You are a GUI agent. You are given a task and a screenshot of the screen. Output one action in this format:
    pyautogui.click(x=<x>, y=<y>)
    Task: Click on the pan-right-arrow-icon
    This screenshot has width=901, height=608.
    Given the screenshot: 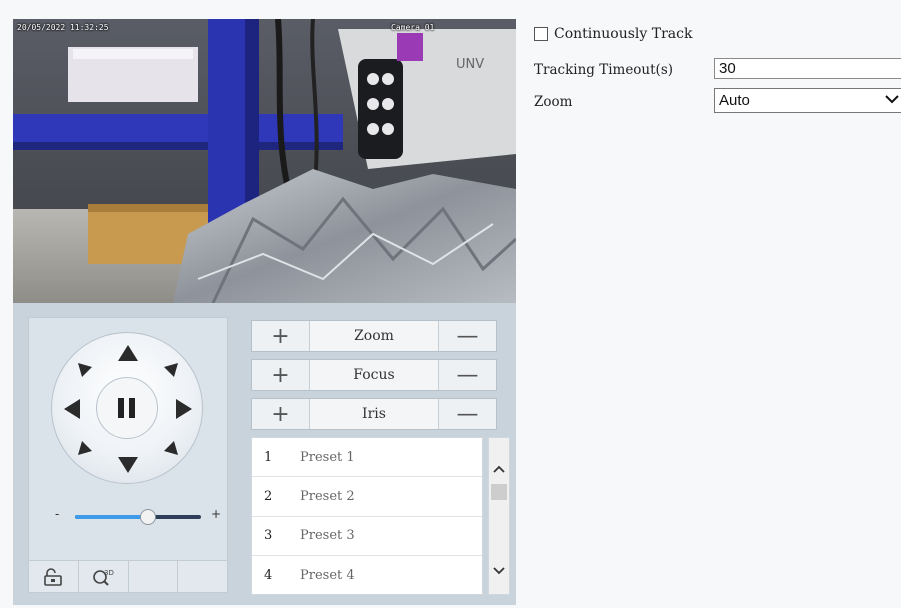 What is the action you would take?
    pyautogui.click(x=184, y=409)
    